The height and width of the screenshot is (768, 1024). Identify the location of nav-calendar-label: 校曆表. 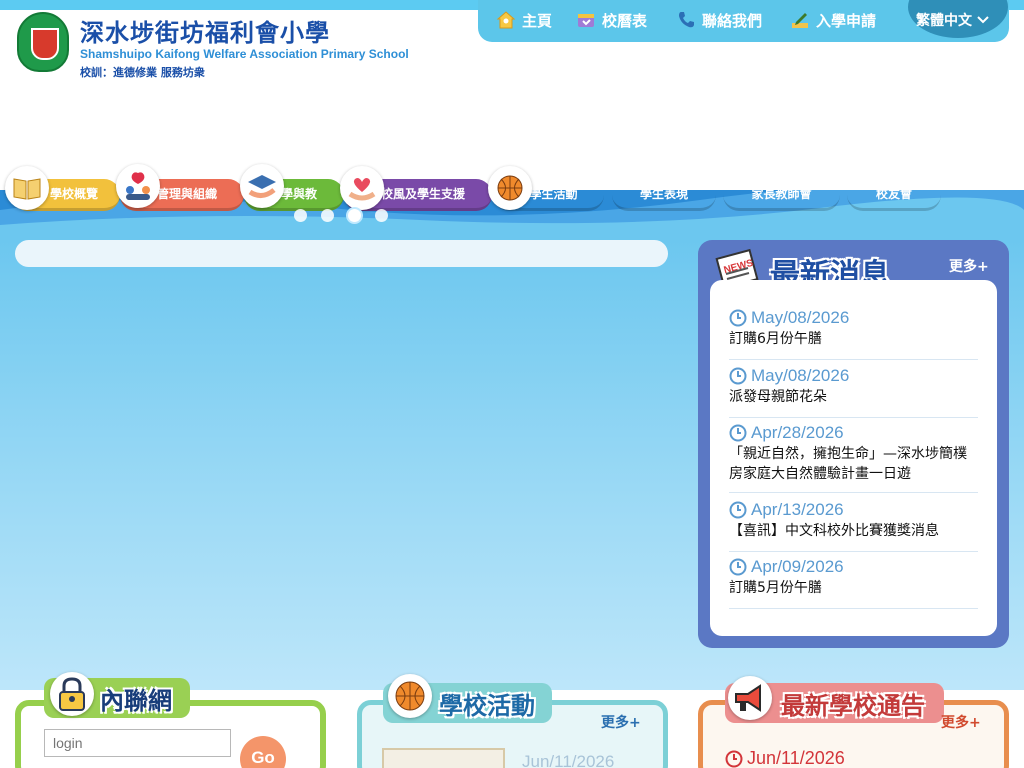
(625, 20).